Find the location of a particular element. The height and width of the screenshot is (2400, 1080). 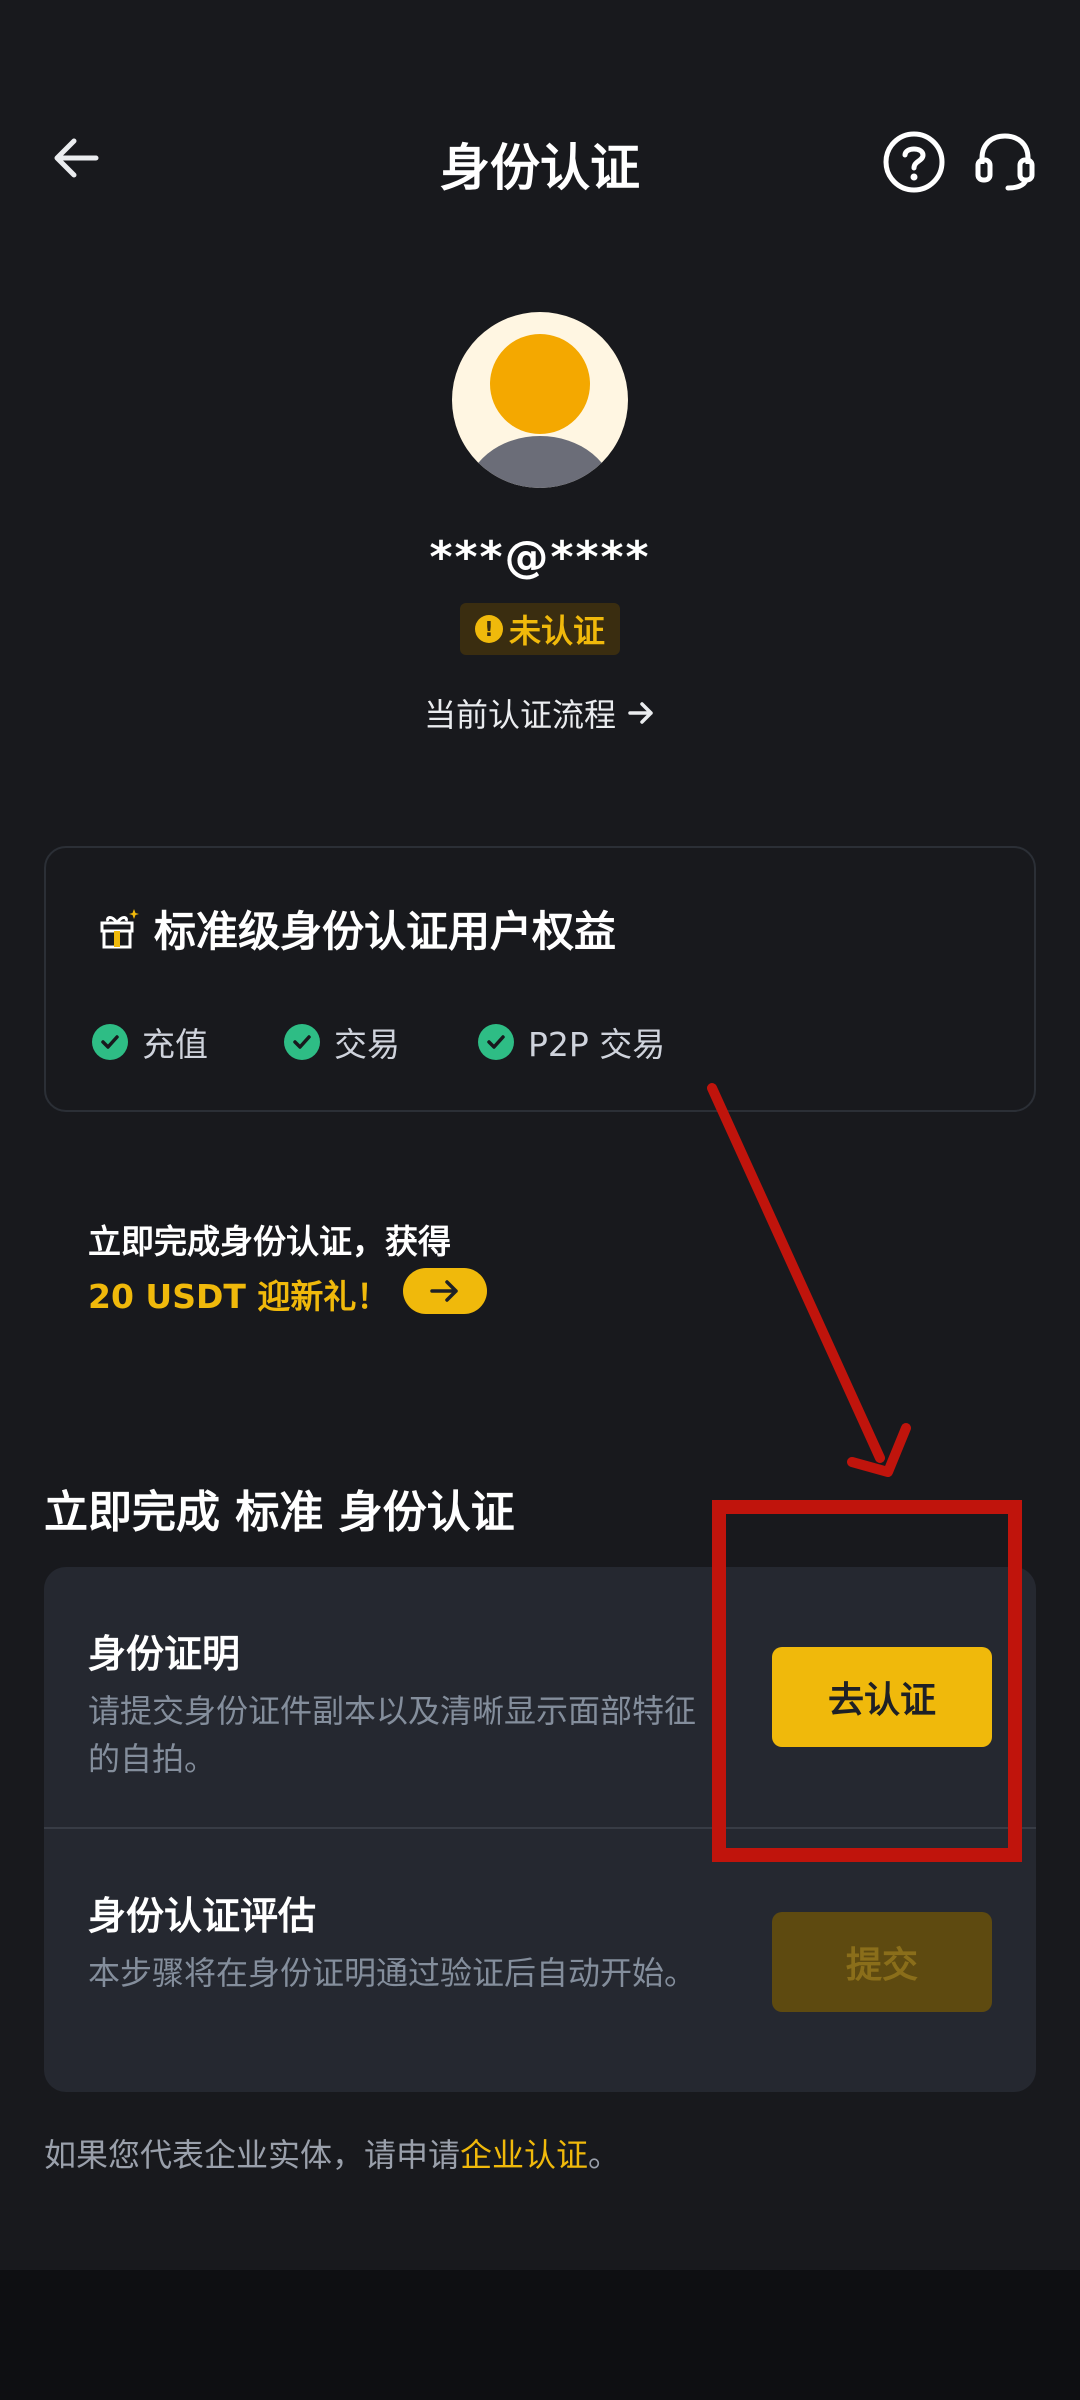

promo-arrow-button is located at coordinates (445, 1291).